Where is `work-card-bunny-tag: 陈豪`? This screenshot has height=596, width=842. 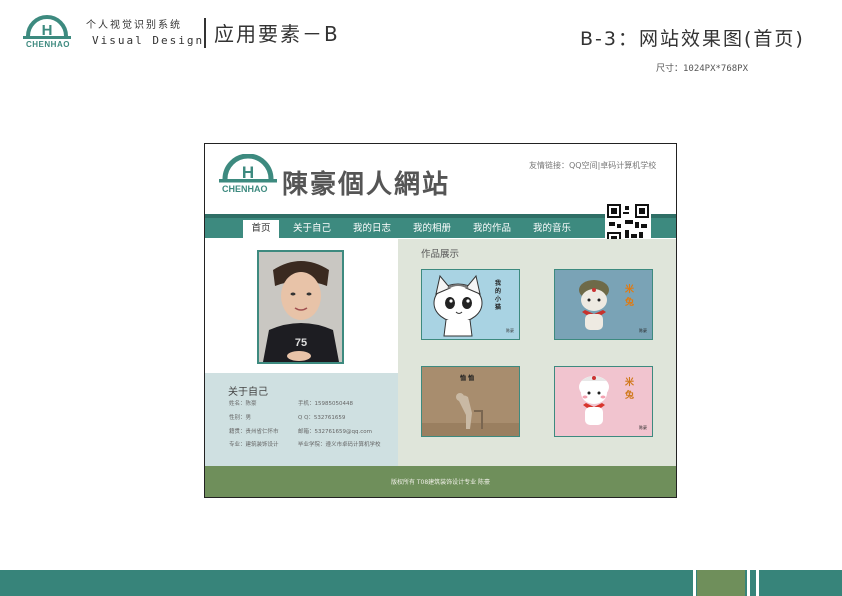
work-card-bunny-tag: 陈豪 is located at coordinates (643, 427).